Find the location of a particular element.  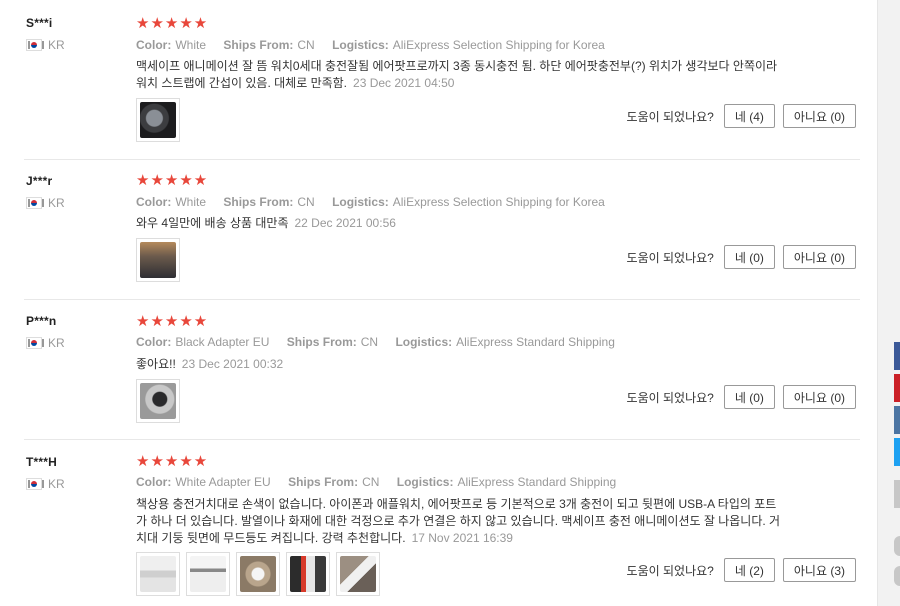

reviewer-name: T***H is located at coordinates (42, 462).